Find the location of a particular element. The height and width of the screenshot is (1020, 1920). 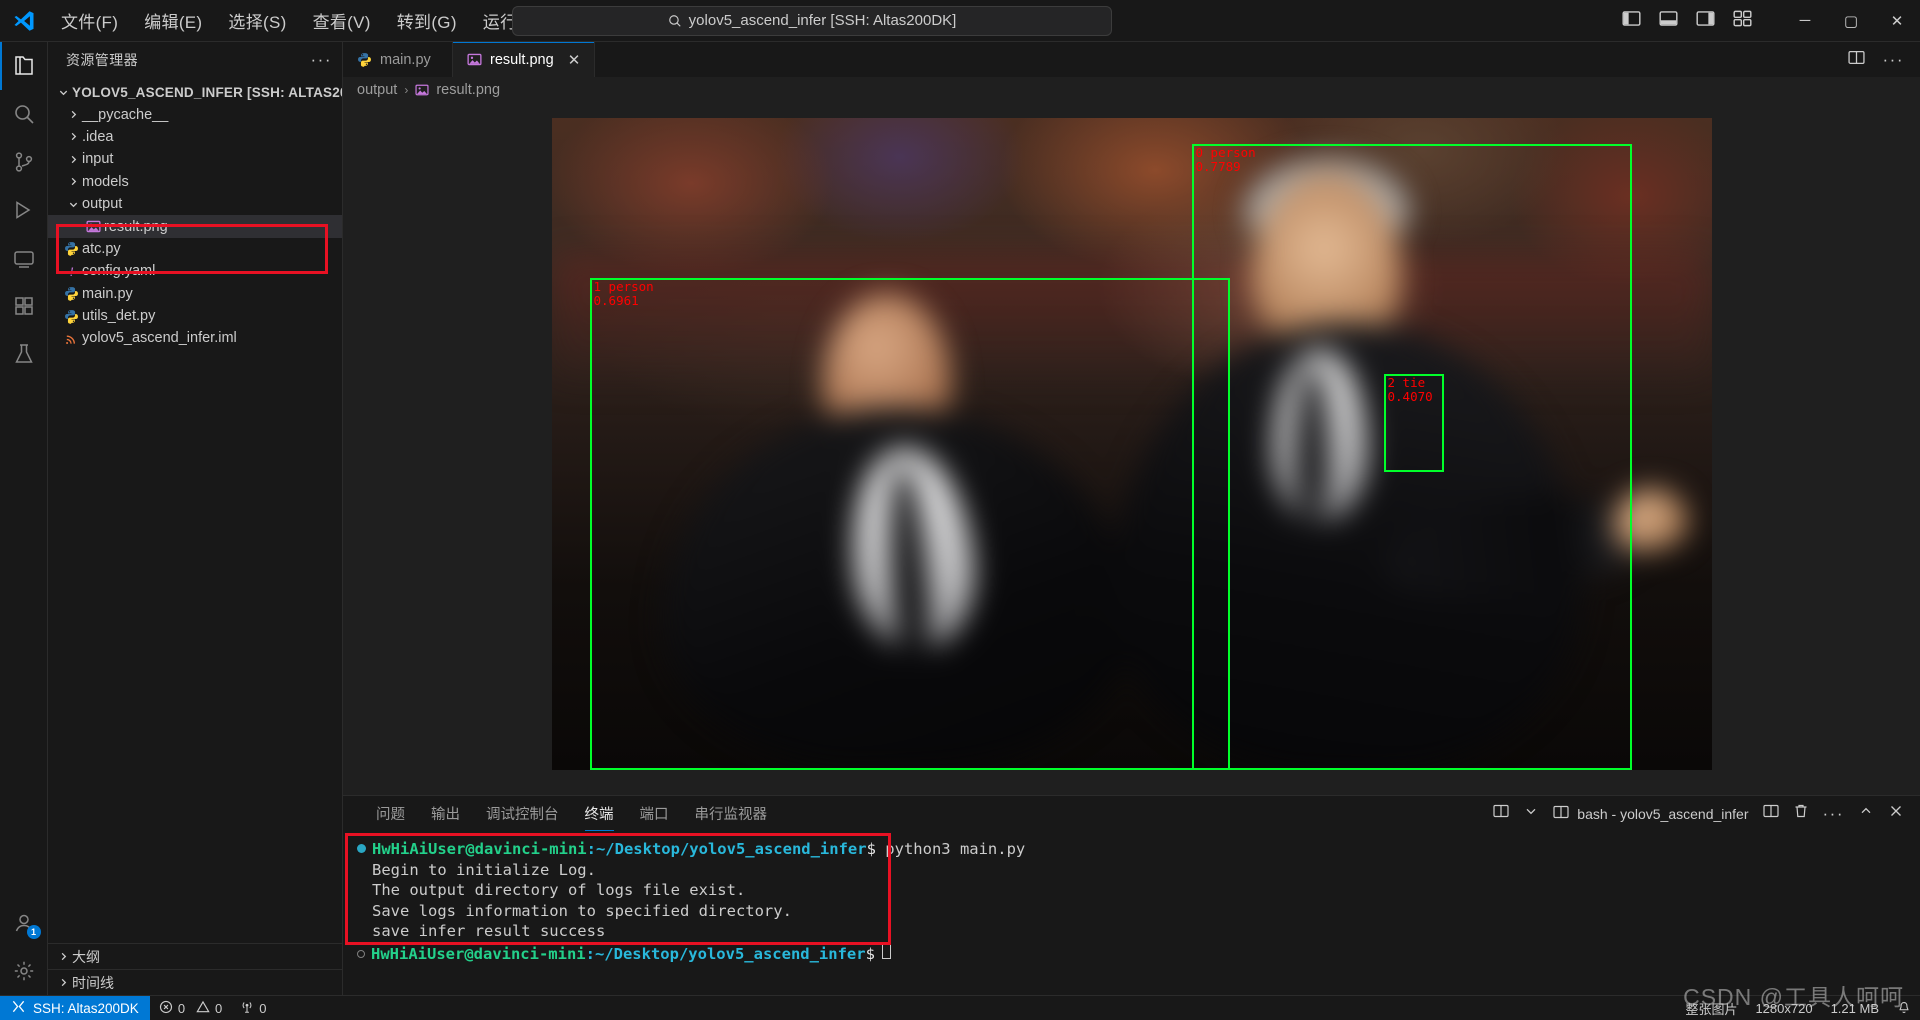

tab-main-py: main.py is located at coordinates (398, 59).